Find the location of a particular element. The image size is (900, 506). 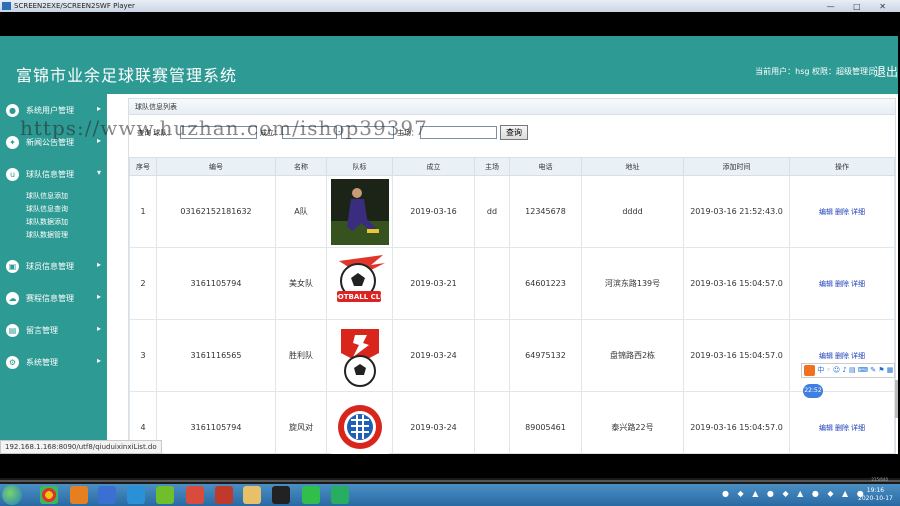

cell-phone: 12345678 is located at coordinates (545, 211).